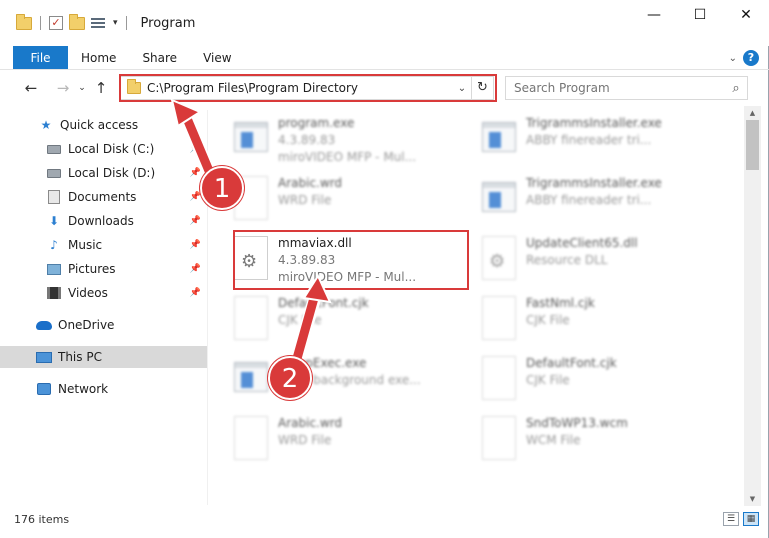 Image resolution: width=769 pixels, height=538 pixels. I want to click on toolbar-dropdown-icon: ▾, so click(115, 23).